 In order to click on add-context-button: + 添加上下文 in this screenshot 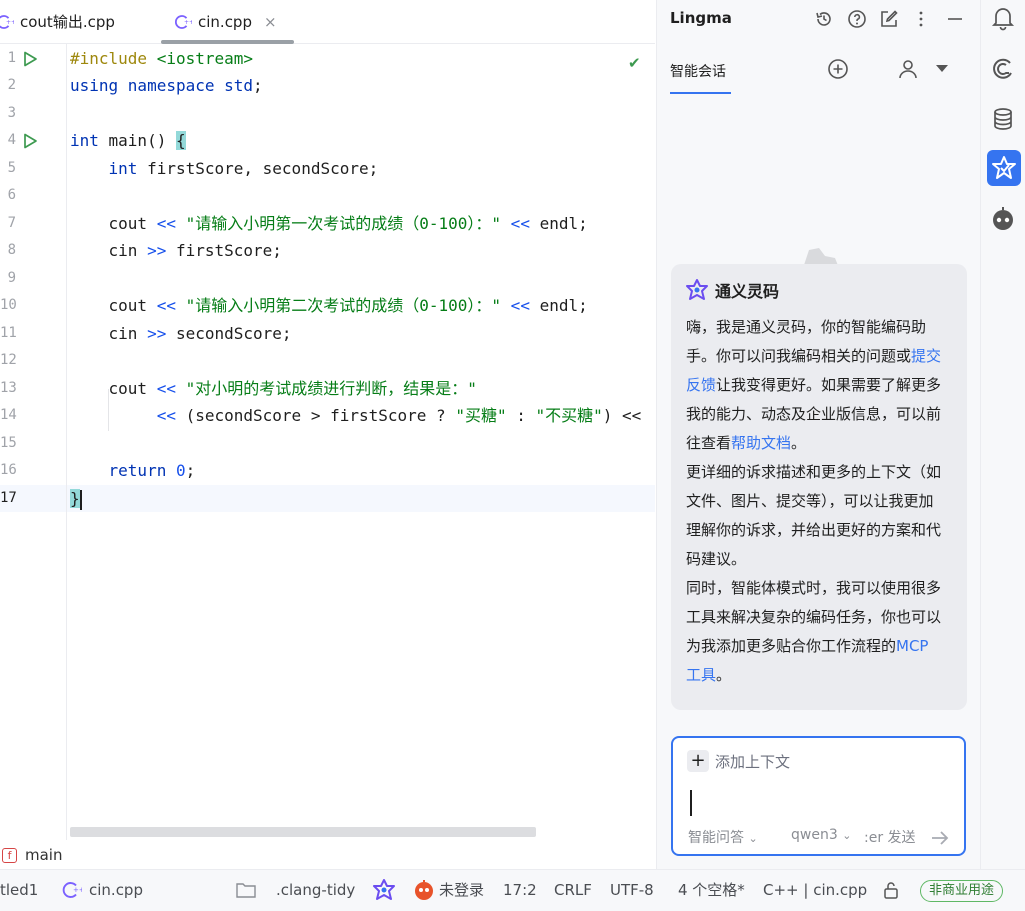, I will do `click(738, 761)`.